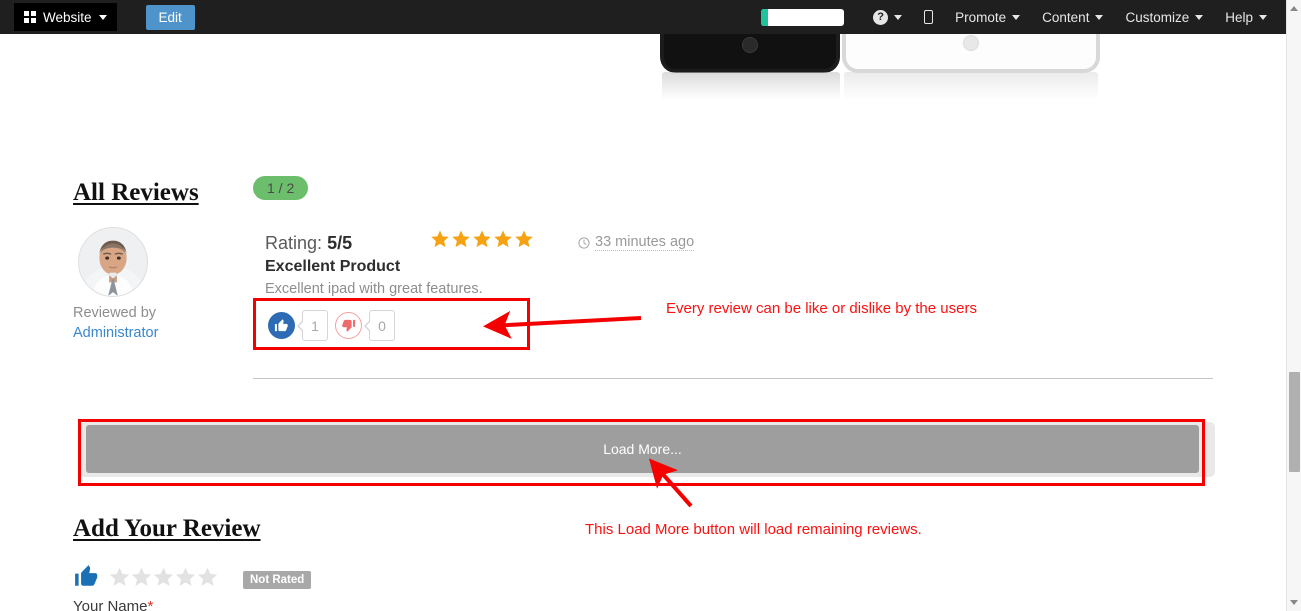 The image size is (1301, 611). I want to click on rating-input-stars, so click(163, 577).